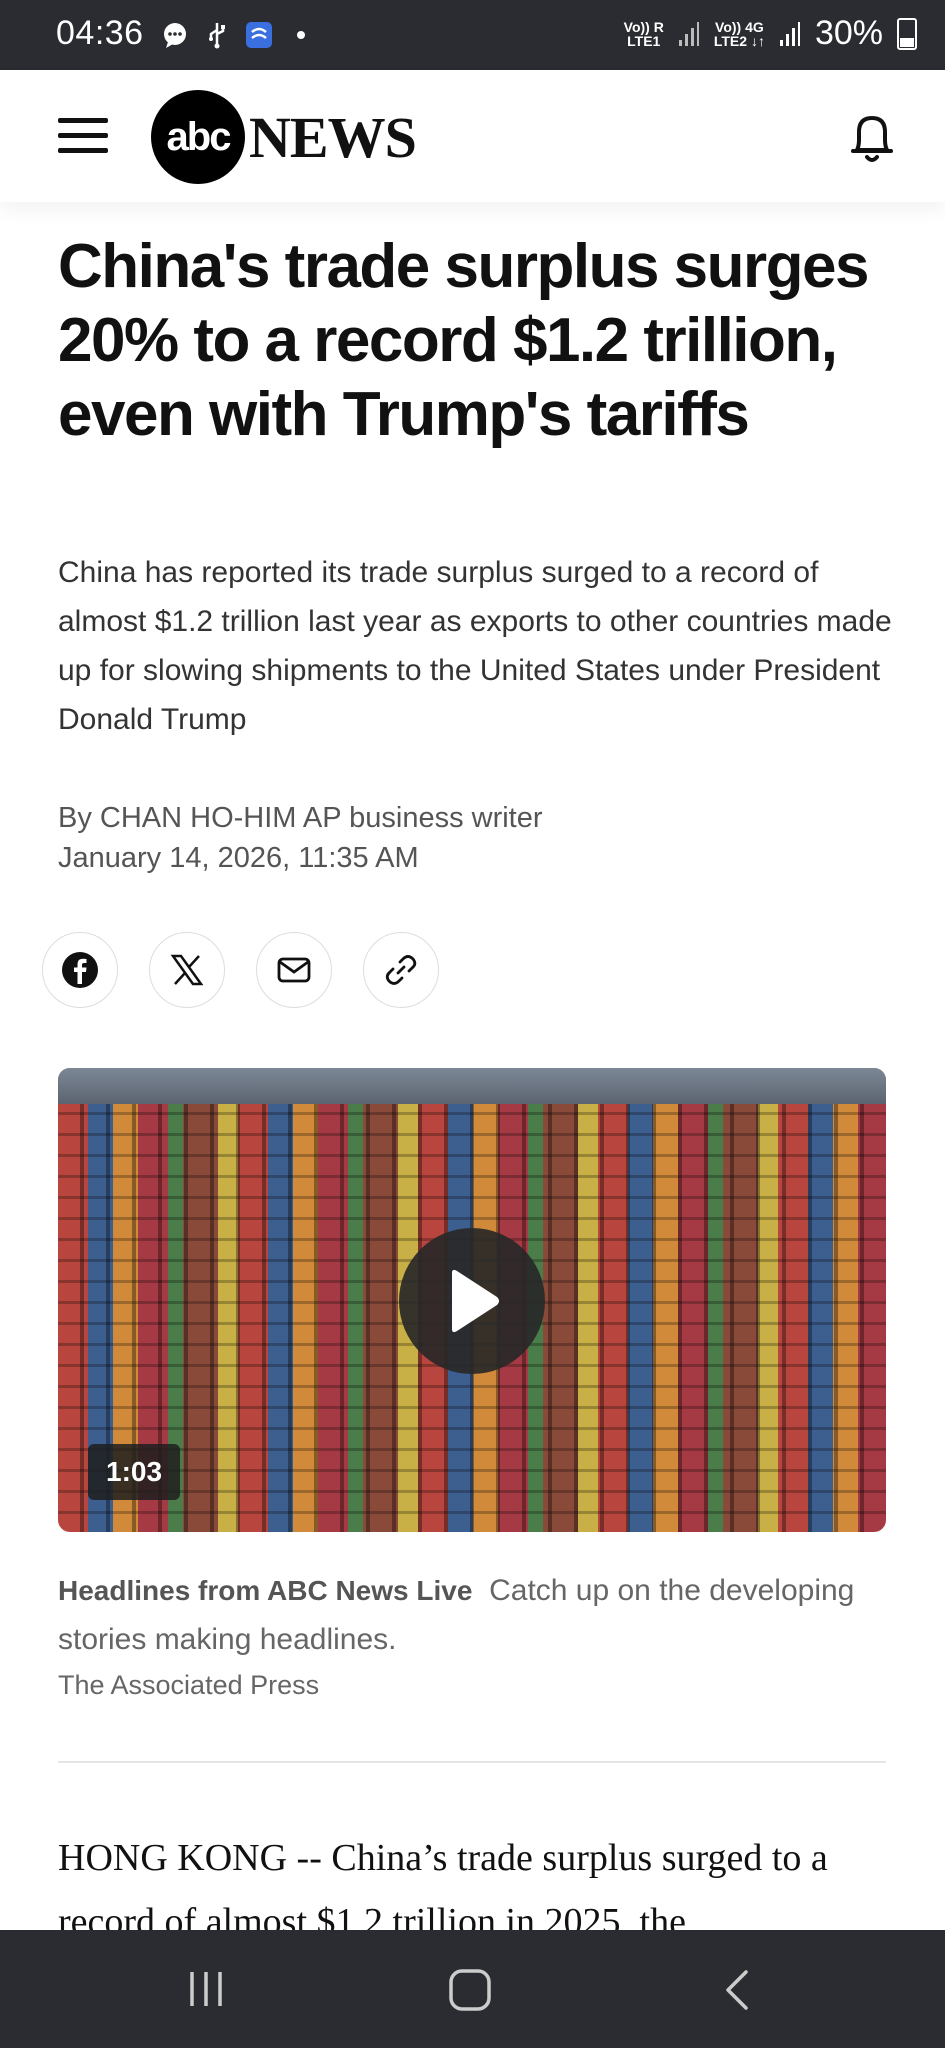 This screenshot has width=945, height=2048. What do you see at coordinates (300, 818) in the screenshot?
I see `byline-author: By CHAN HO-HIM AP business writer` at bounding box center [300, 818].